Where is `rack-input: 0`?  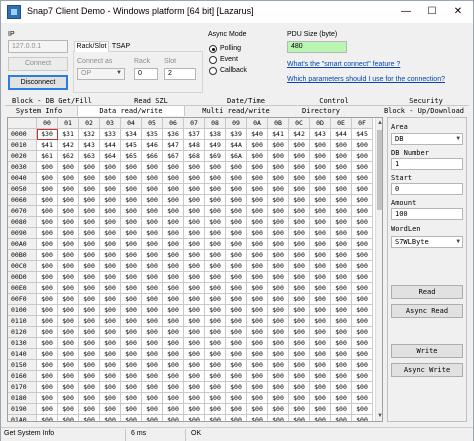 rack-input: 0 is located at coordinates (146, 74).